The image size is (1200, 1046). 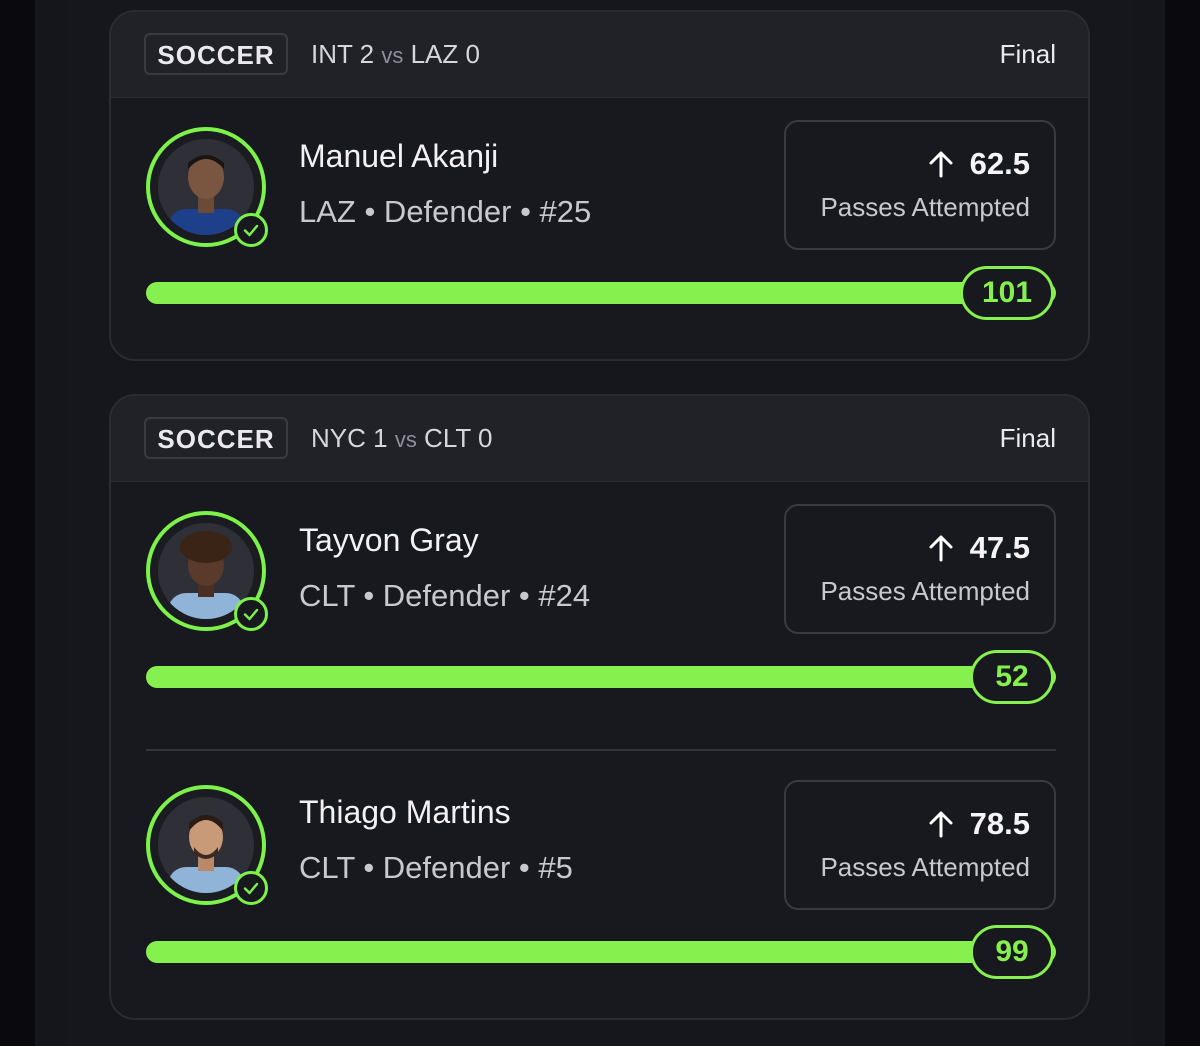 I want to click on player-name: Thiago Martins, so click(x=405, y=812).